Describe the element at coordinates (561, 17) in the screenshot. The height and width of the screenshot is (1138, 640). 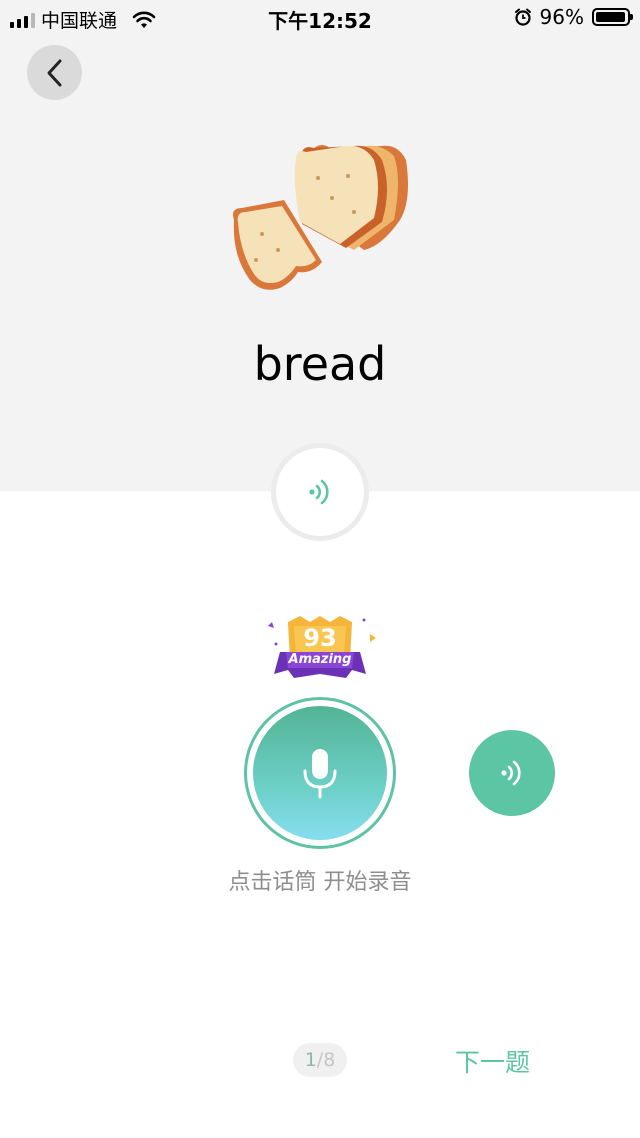
I see `battery-percent: 96%` at that location.